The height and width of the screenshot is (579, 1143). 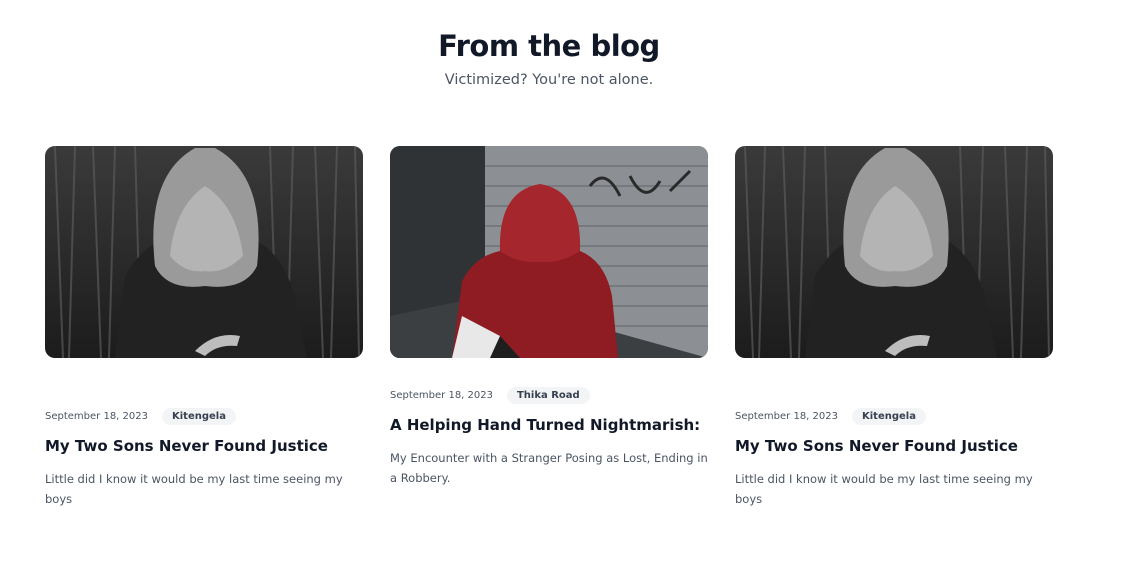 What do you see at coordinates (549, 80) in the screenshot?
I see `section-subtitle: Victimized? You're not alone.` at bounding box center [549, 80].